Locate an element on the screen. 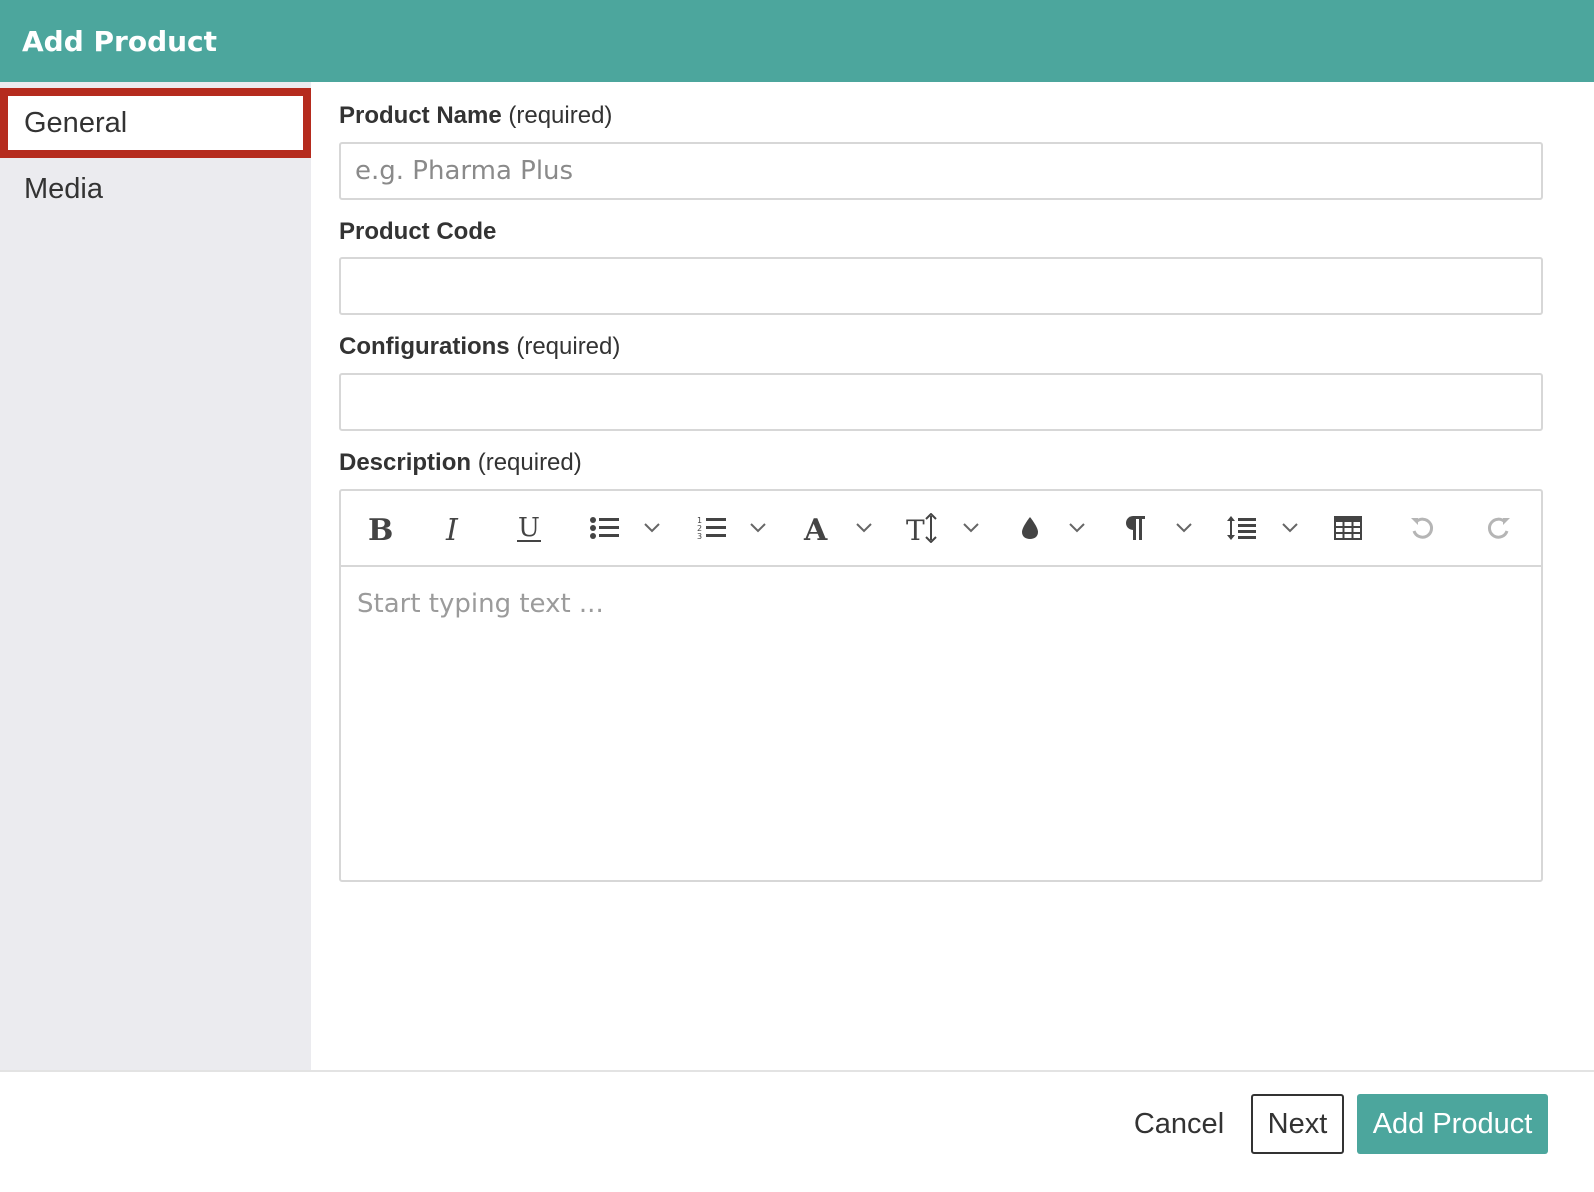 The height and width of the screenshot is (1192, 1594). svg-text: B is located at coordinates (380, 528).